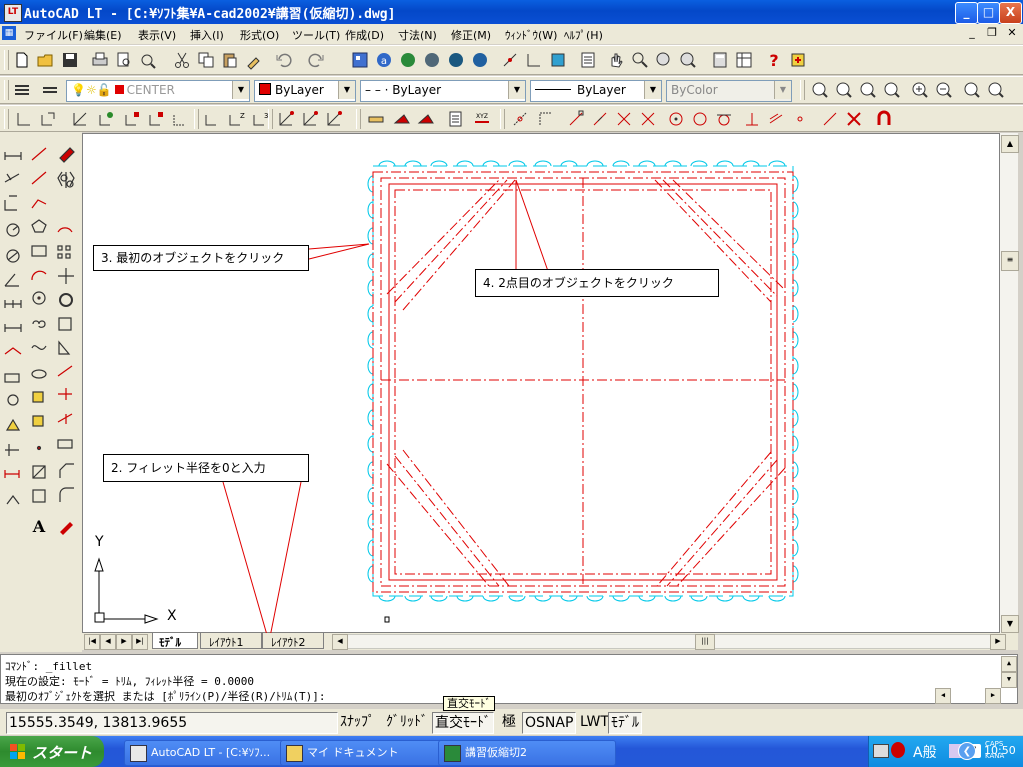 The height and width of the screenshot is (767, 1023). What do you see at coordinates (106, 119) in the screenshot?
I see `continue-dimension-icon` at bounding box center [106, 119].